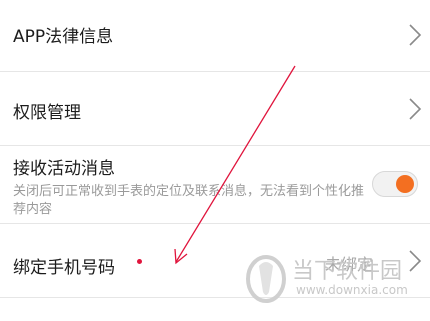  Describe the element at coordinates (189, 200) in the screenshot. I see `settings-item-description: 关闭后可正常收到手表的定位及联系消息，无法看到个性化推荐内容` at that location.